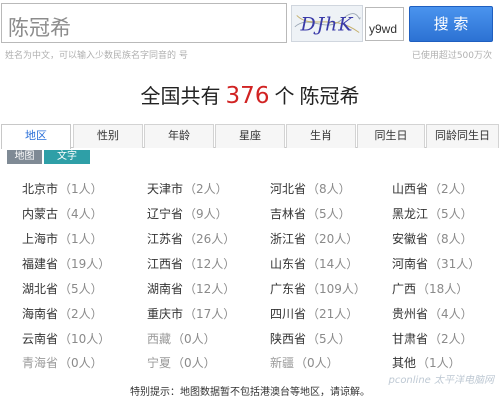 The image size is (500, 402). What do you see at coordinates (206, 214) in the screenshot?
I see `region-count: （9人）` at bounding box center [206, 214].